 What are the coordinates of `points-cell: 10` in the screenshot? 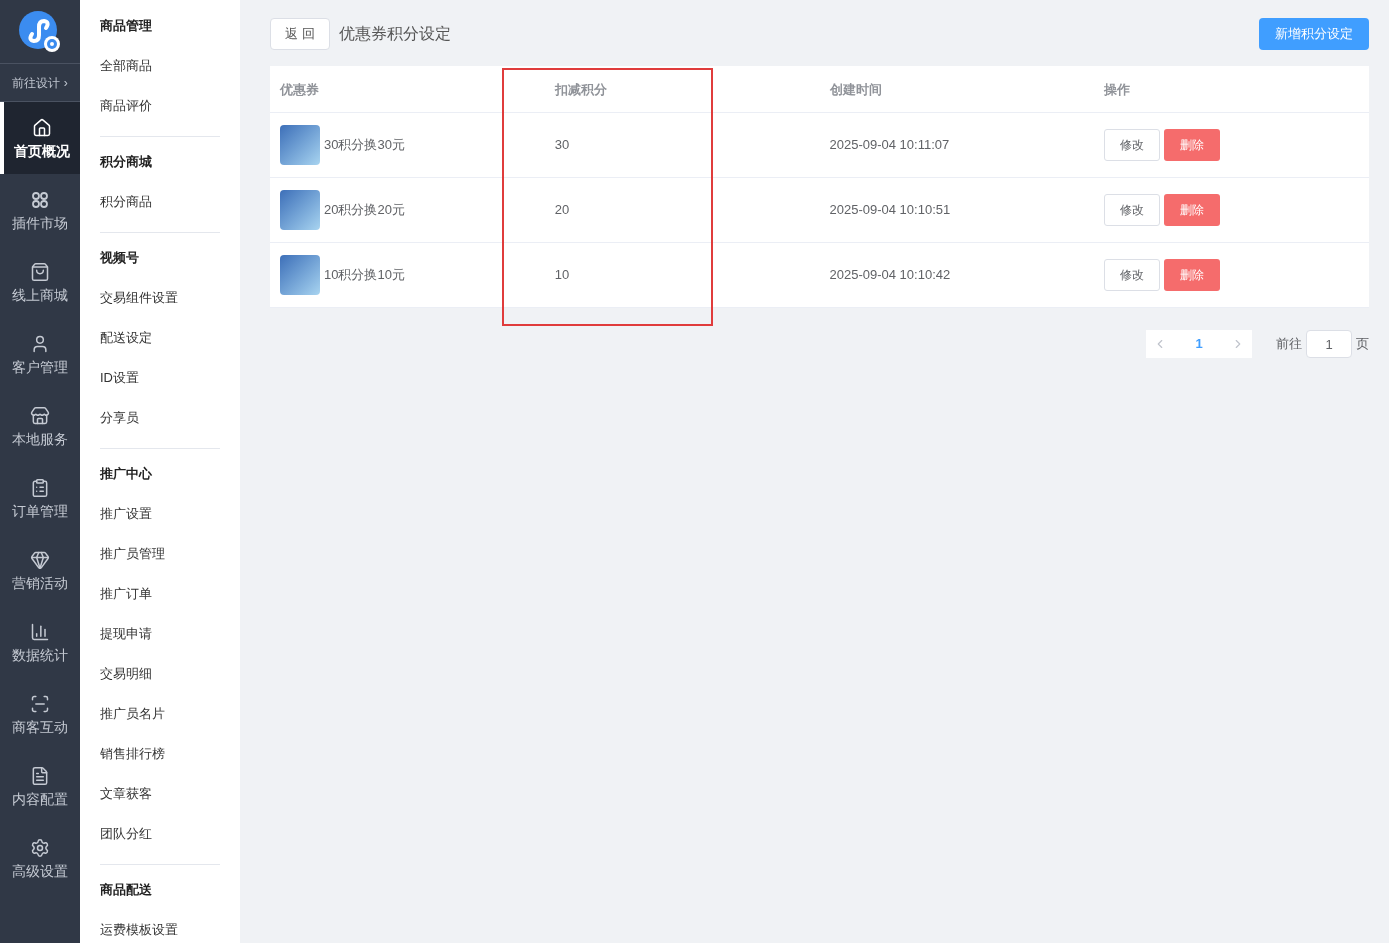 It's located at (562, 275).